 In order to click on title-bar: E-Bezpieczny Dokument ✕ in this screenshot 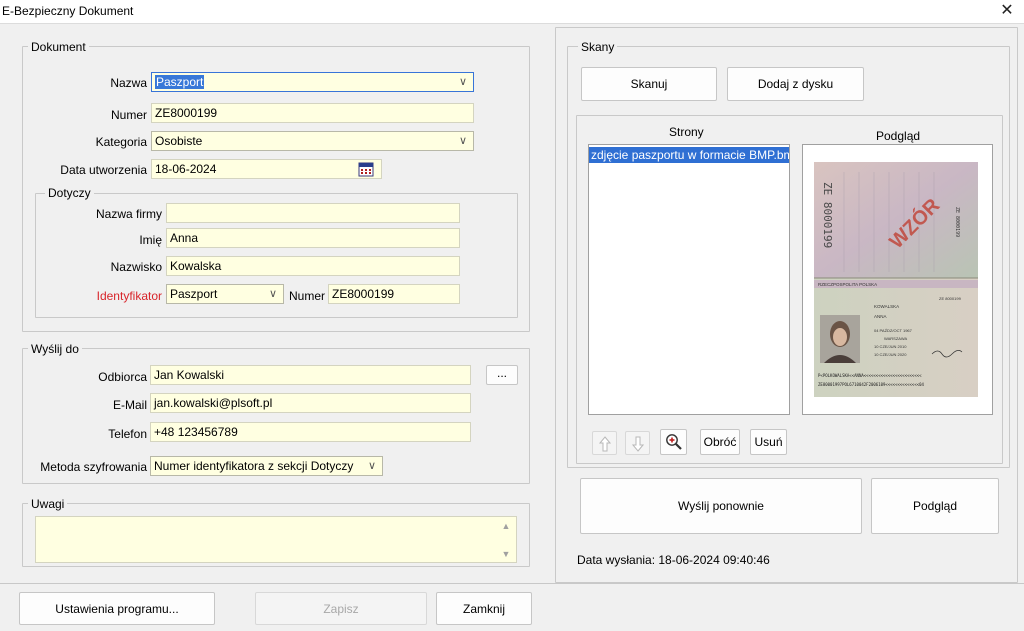, I will do `click(512, 12)`.